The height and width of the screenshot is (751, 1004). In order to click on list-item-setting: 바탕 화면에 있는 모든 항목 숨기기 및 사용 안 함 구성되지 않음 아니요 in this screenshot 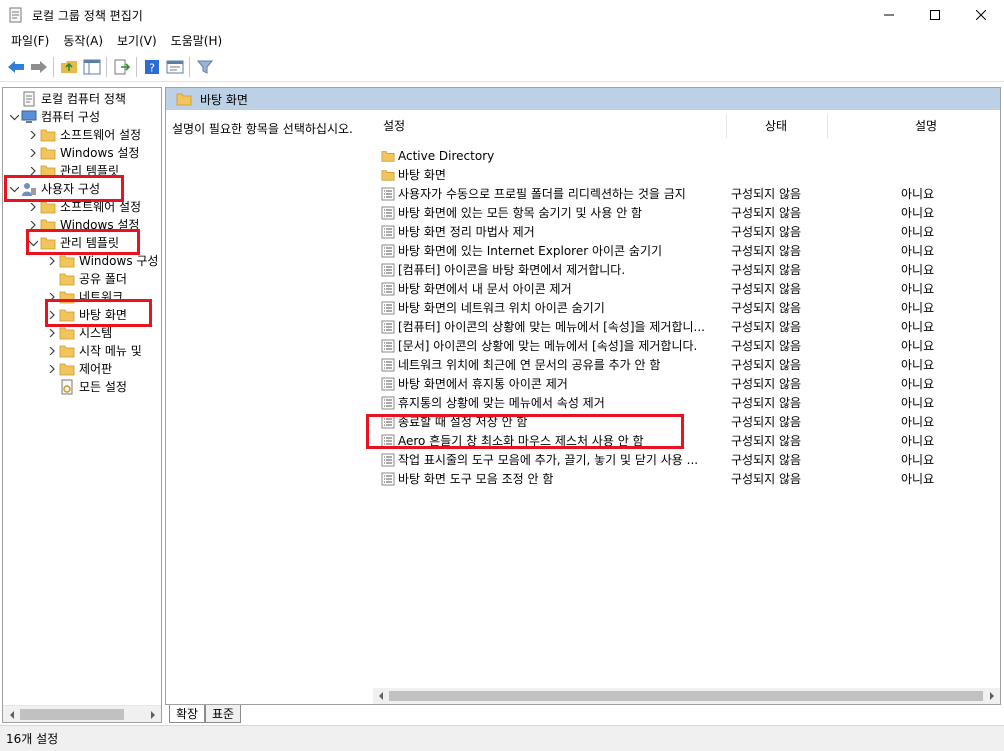, I will do `click(686, 213)`.